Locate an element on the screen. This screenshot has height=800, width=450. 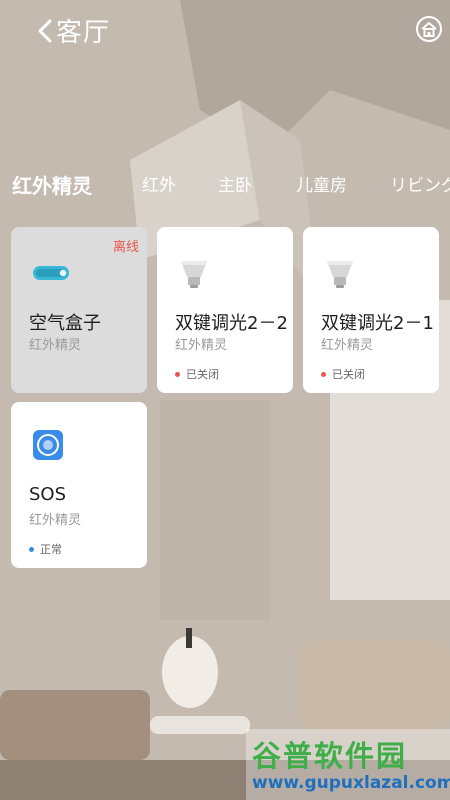
device-name: SOS is located at coordinates (48, 494).